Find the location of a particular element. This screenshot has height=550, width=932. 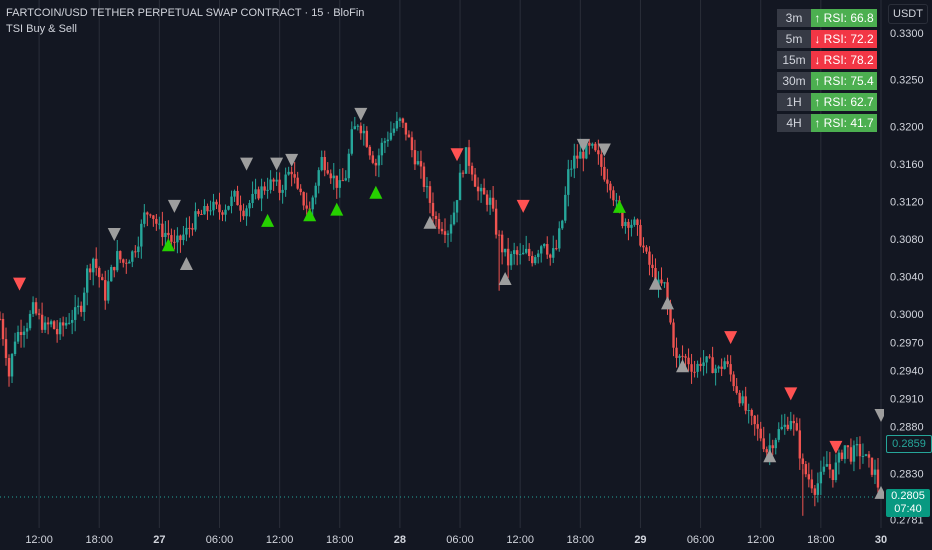

y-tick-label: 0.3160 is located at coordinates (907, 165).